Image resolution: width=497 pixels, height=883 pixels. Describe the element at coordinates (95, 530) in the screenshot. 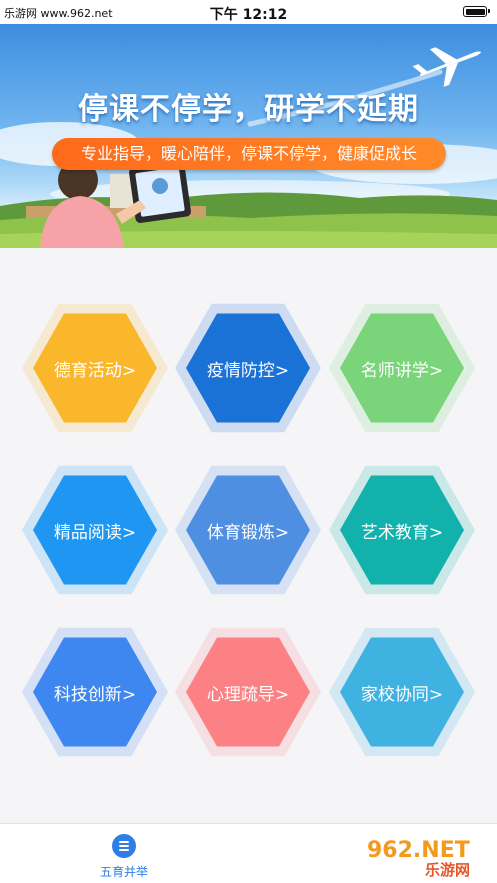

I see `hex-item-reading: 精品阅读>` at that location.